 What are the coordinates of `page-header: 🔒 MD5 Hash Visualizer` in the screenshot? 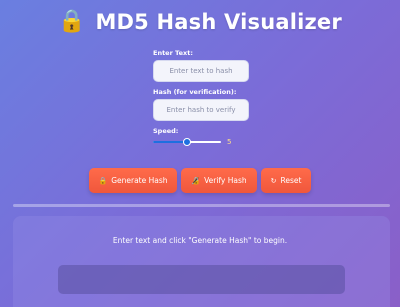 It's located at (200, 22).